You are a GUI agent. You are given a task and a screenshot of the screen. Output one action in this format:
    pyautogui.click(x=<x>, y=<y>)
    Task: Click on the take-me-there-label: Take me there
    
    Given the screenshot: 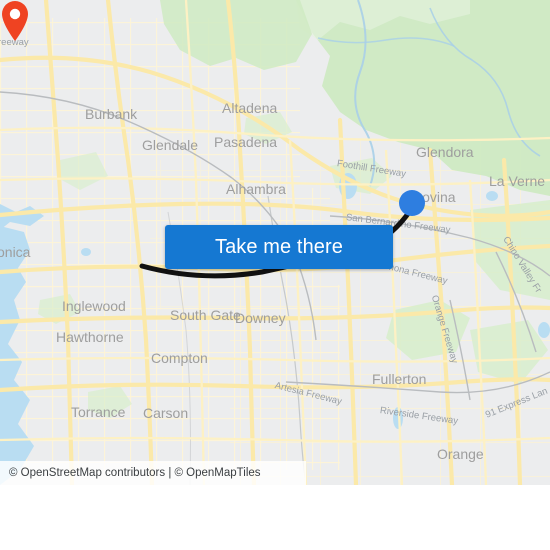 What is the action you would take?
    pyautogui.click(x=279, y=246)
    